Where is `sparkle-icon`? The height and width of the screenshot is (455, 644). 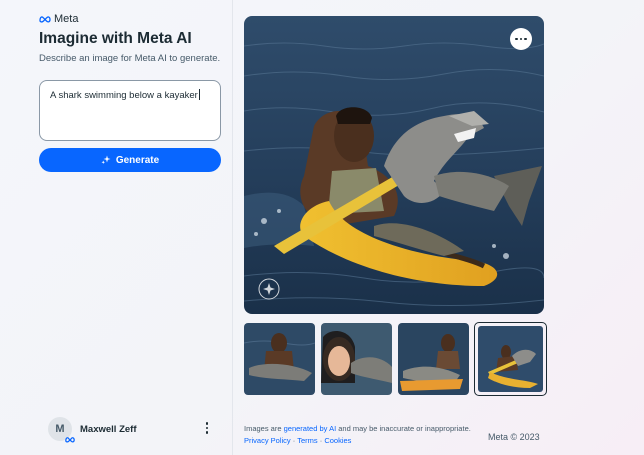
sparkle-icon is located at coordinates (106, 159).